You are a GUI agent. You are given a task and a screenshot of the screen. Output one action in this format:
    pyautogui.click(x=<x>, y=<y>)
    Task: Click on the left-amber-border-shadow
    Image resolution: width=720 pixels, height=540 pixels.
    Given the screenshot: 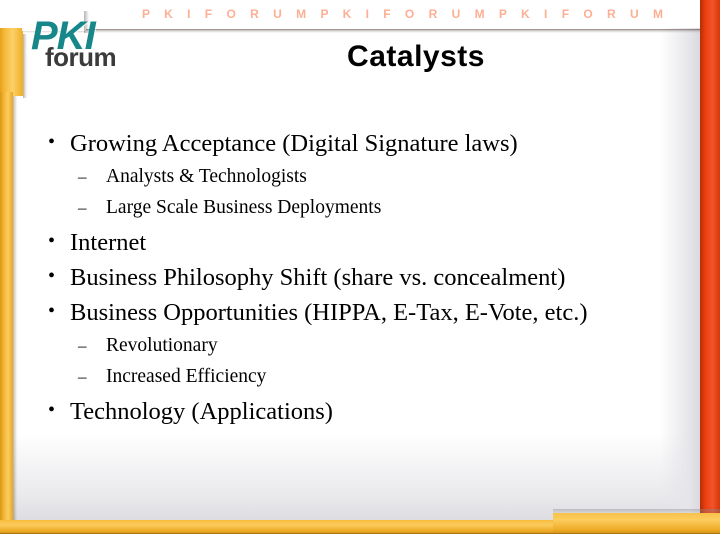 What is the action you would take?
    pyautogui.click(x=15, y=308)
    